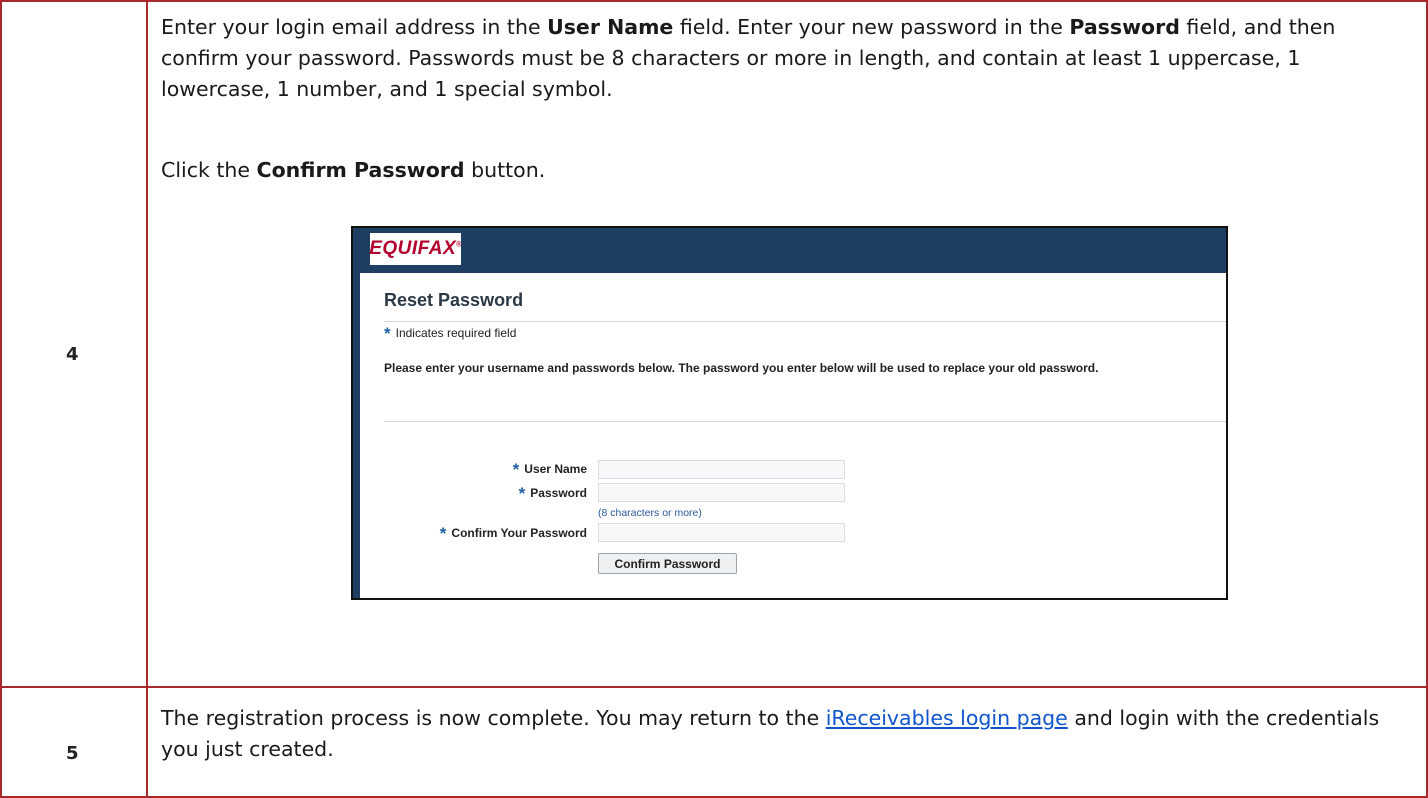 Image resolution: width=1428 pixels, height=798 pixels. Describe the element at coordinates (1, 399) in the screenshot. I see `table-border-left` at that location.